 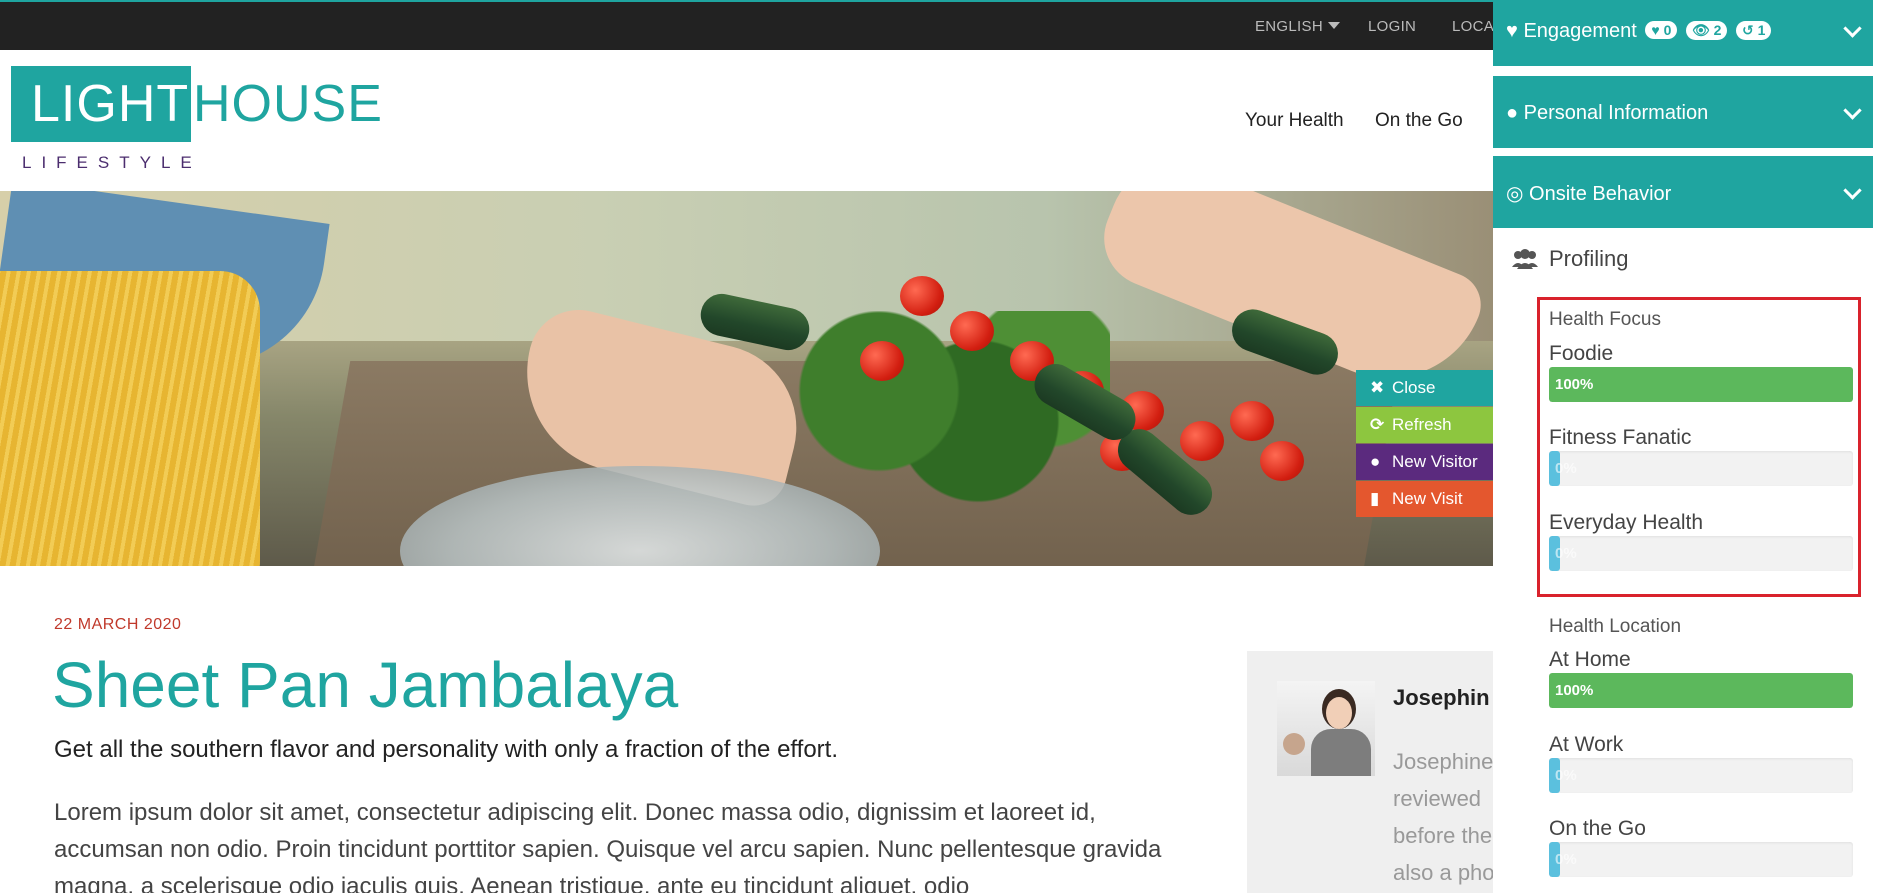 I want to click on profile-key-label: Everyday Health, so click(x=1626, y=522).